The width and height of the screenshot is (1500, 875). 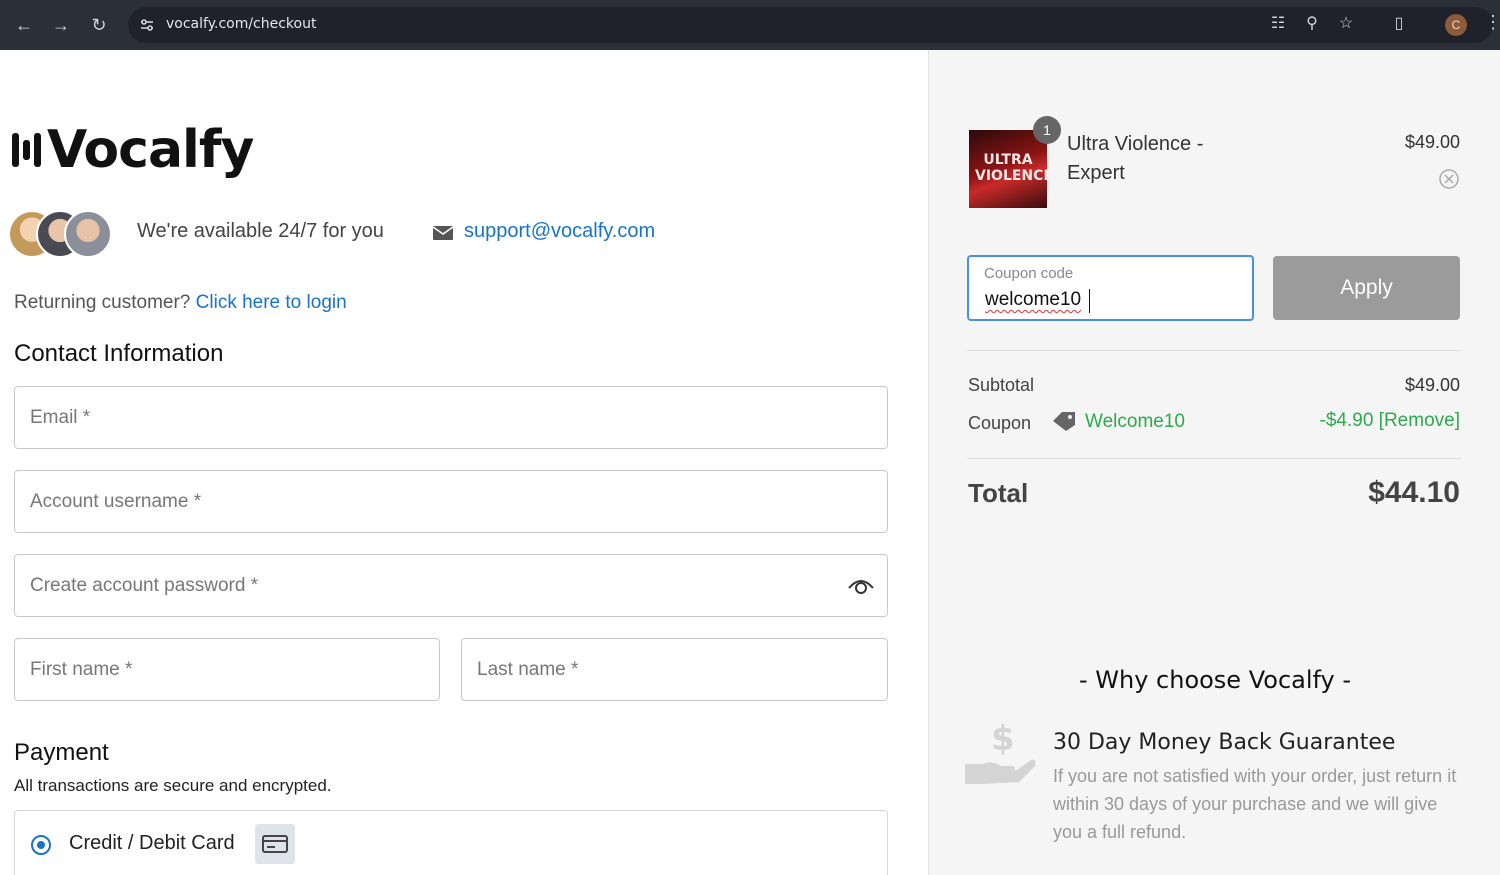 I want to click on password-field: Create account password *, so click(x=451, y=585).